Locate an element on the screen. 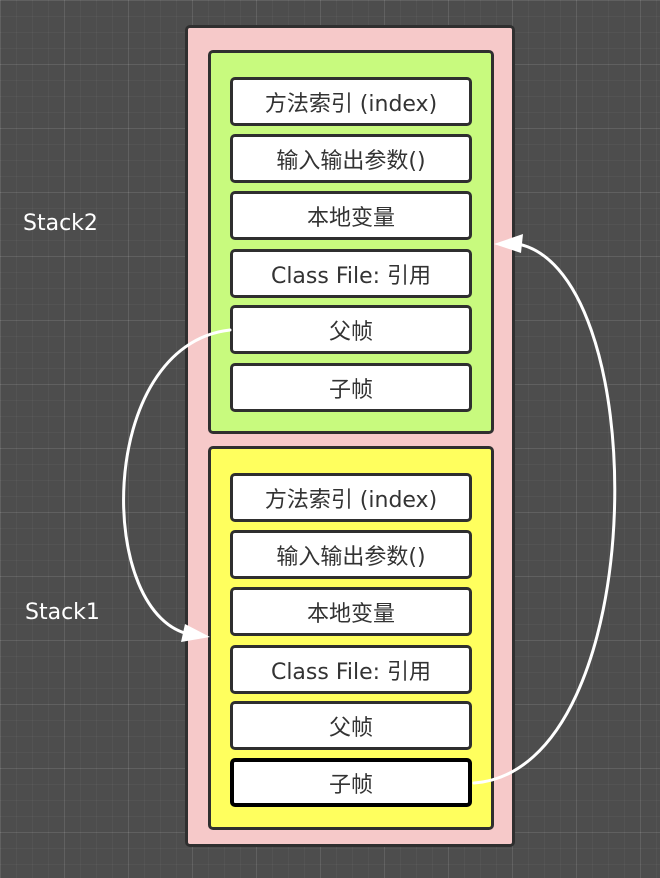  stack1-parent-frame-field: 父帧 is located at coordinates (351, 725).